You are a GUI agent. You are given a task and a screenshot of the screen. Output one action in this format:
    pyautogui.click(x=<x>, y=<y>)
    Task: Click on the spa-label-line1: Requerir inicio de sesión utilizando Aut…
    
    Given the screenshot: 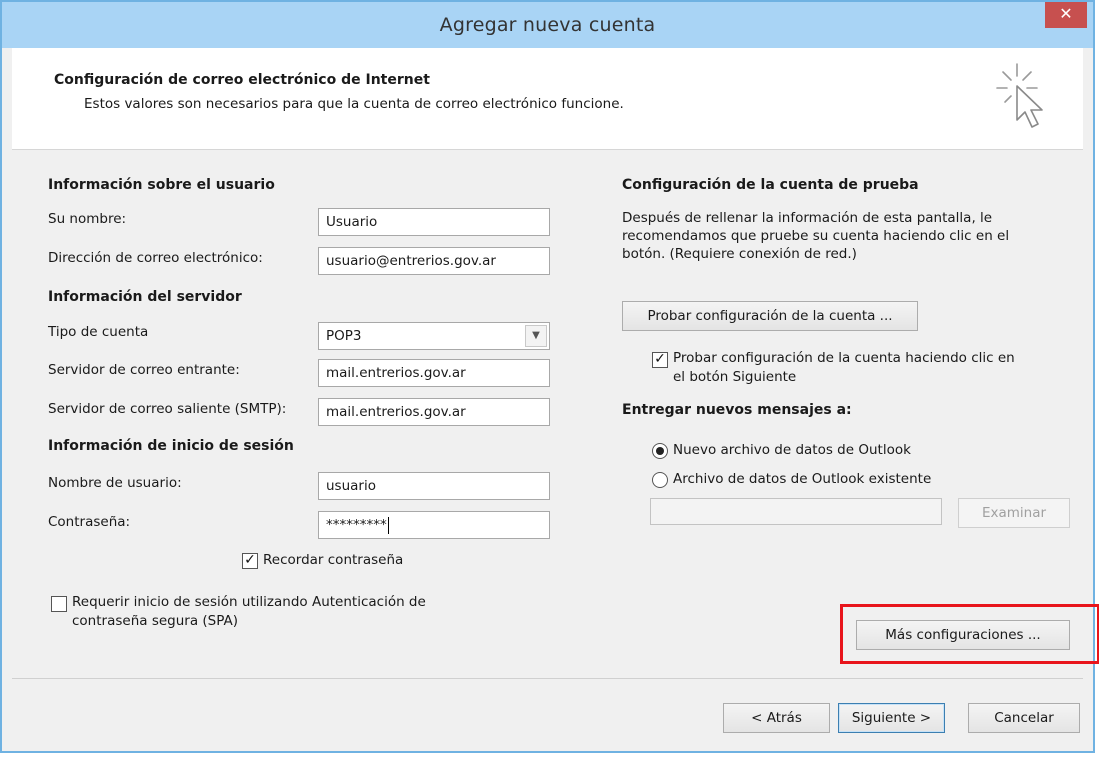 What is the action you would take?
    pyautogui.click(x=249, y=602)
    